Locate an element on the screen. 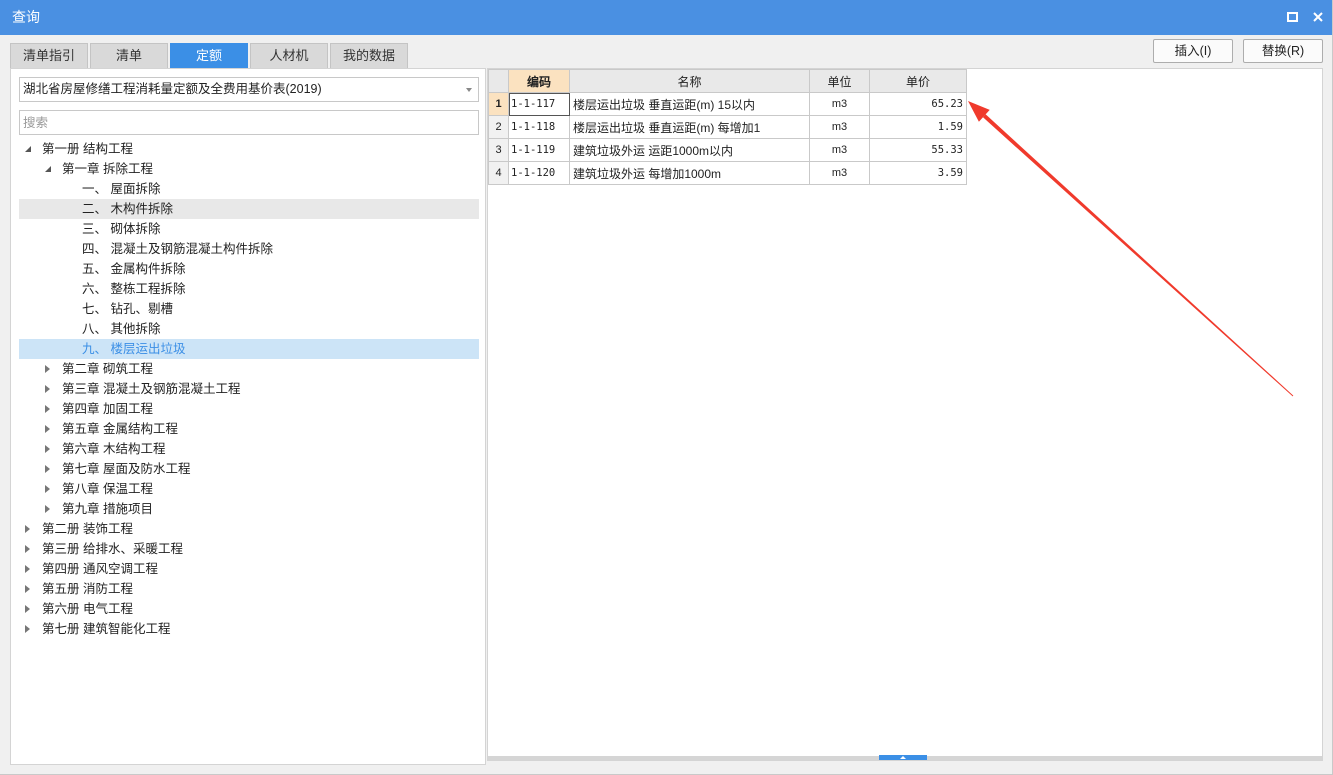 Image resolution: width=1333 pixels, height=775 pixels. tree-node-section: 七、 钻孔、剔槽 is located at coordinates (249, 309).